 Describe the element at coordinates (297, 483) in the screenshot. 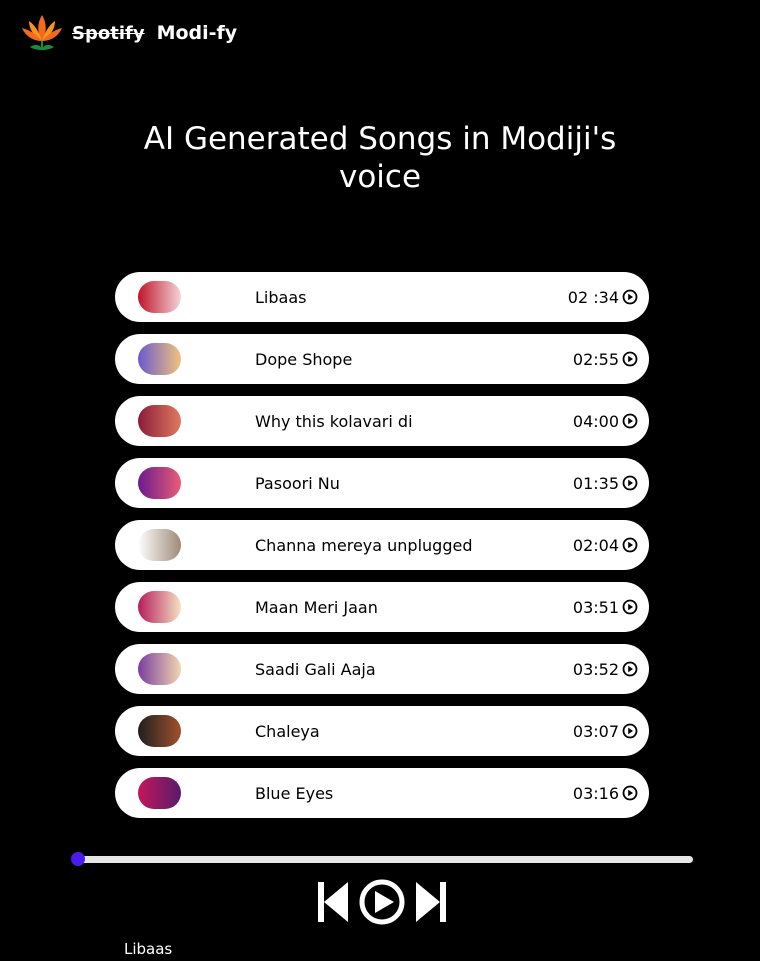

I see `song-title: Pasoori Nu` at that location.